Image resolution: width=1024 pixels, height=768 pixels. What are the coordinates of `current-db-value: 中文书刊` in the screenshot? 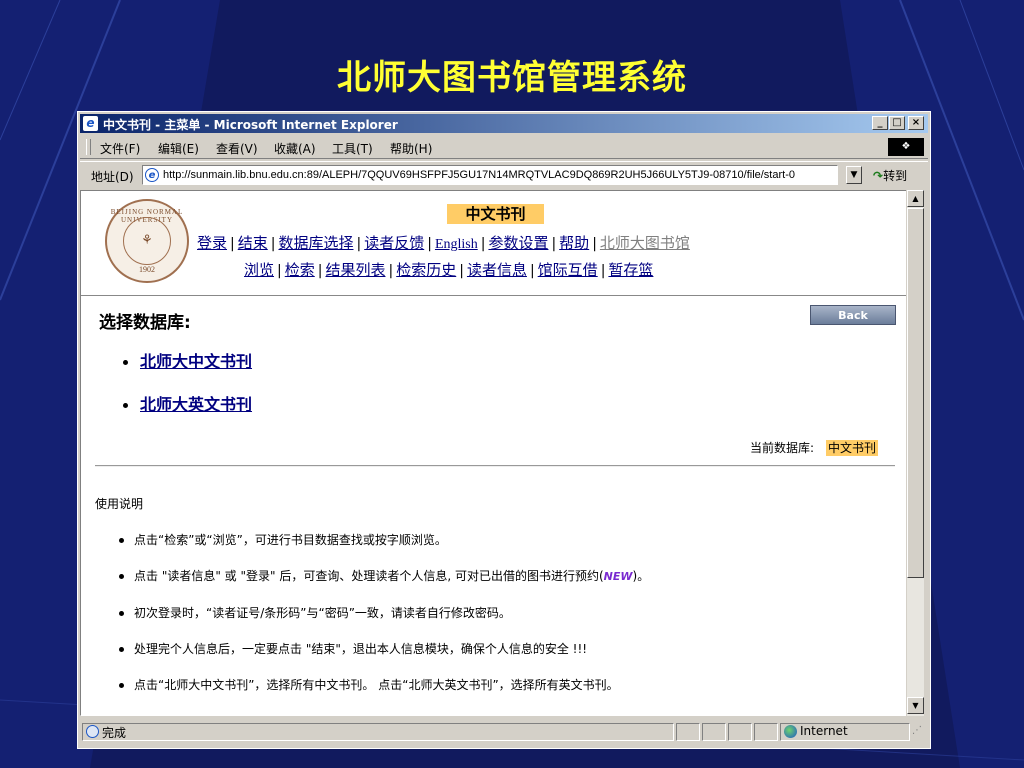 It's located at (852, 448).